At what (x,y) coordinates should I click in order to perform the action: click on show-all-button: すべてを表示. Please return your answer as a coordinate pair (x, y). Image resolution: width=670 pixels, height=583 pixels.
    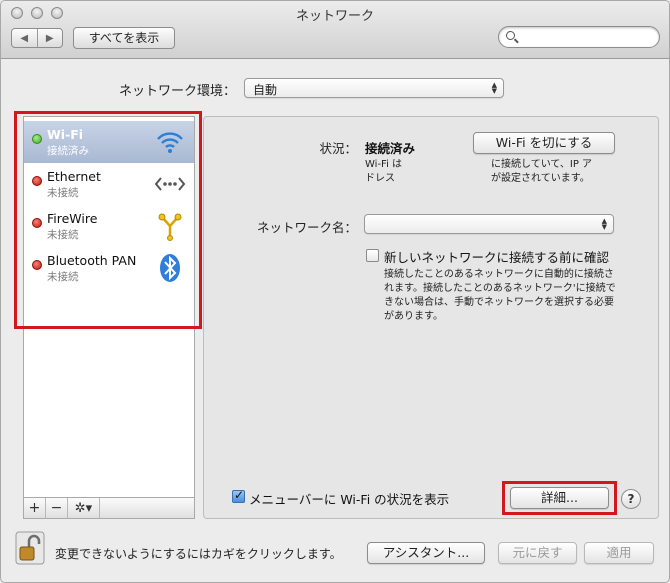
    Looking at the image, I should click on (124, 38).